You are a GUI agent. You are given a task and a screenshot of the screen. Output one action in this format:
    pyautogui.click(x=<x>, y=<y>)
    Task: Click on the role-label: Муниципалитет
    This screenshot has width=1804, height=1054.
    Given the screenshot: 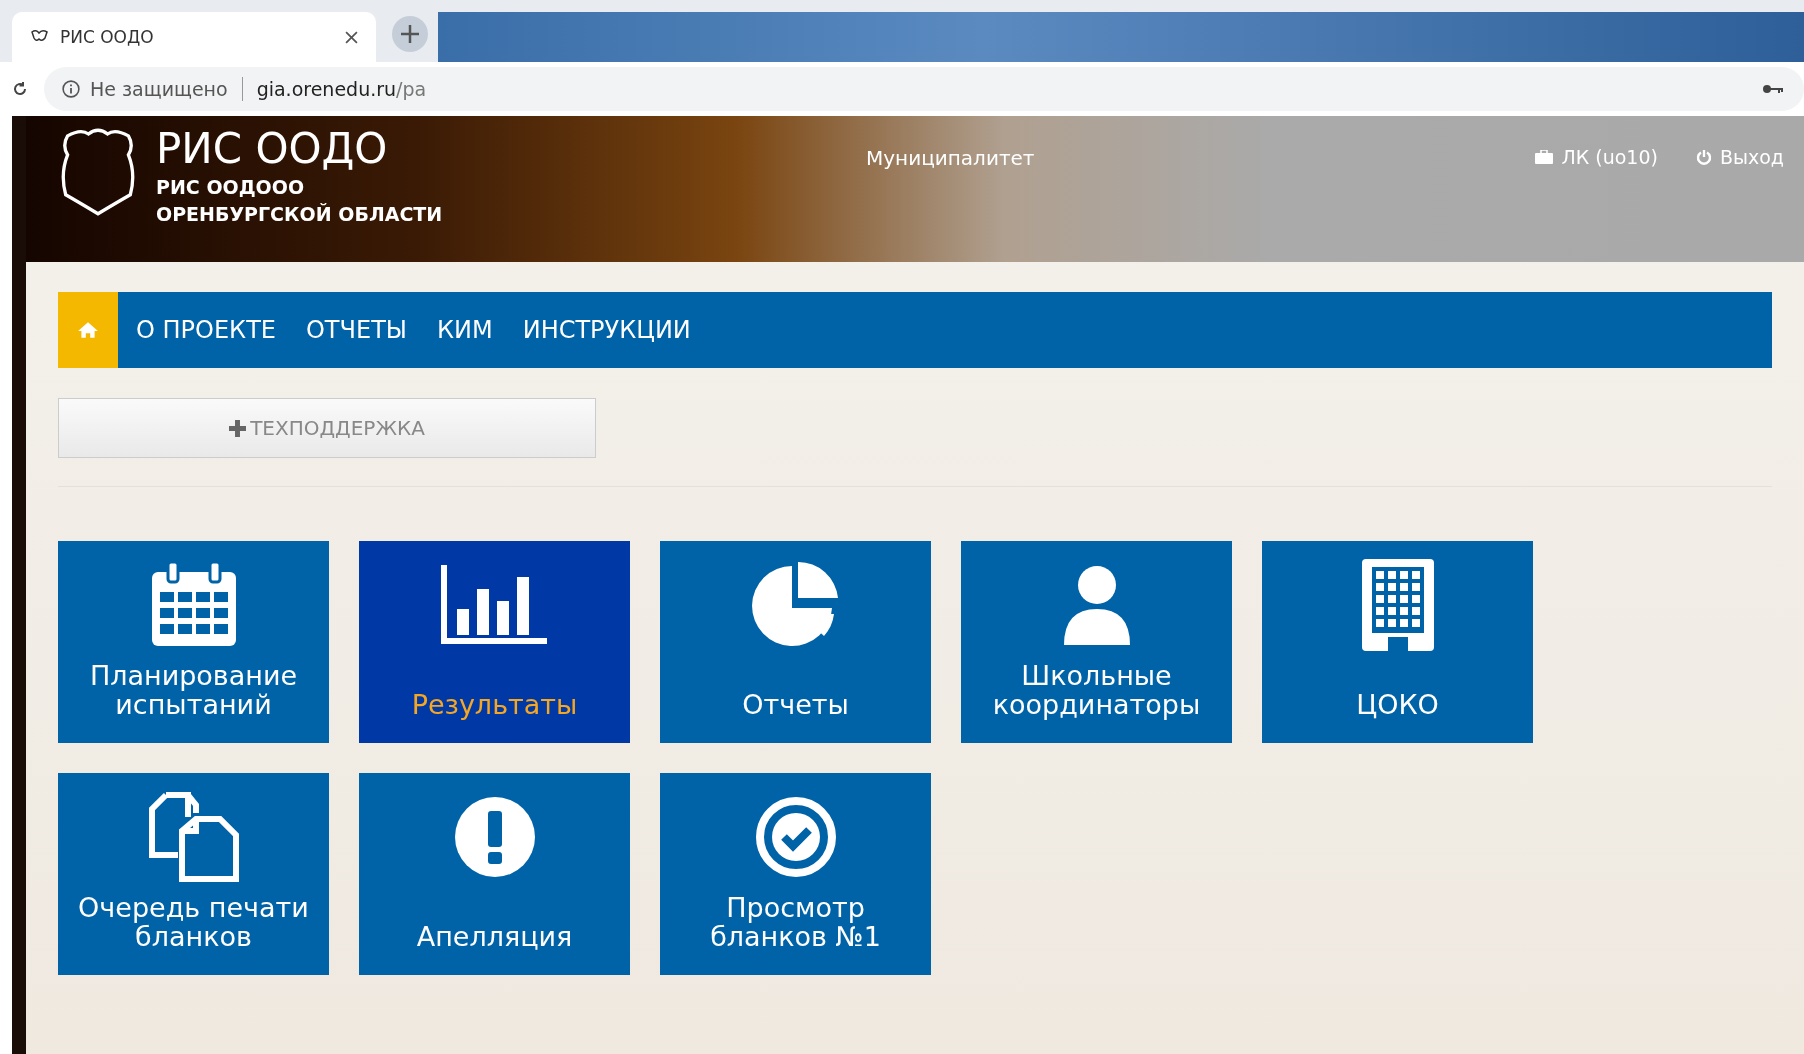 What is the action you would take?
    pyautogui.click(x=950, y=158)
    